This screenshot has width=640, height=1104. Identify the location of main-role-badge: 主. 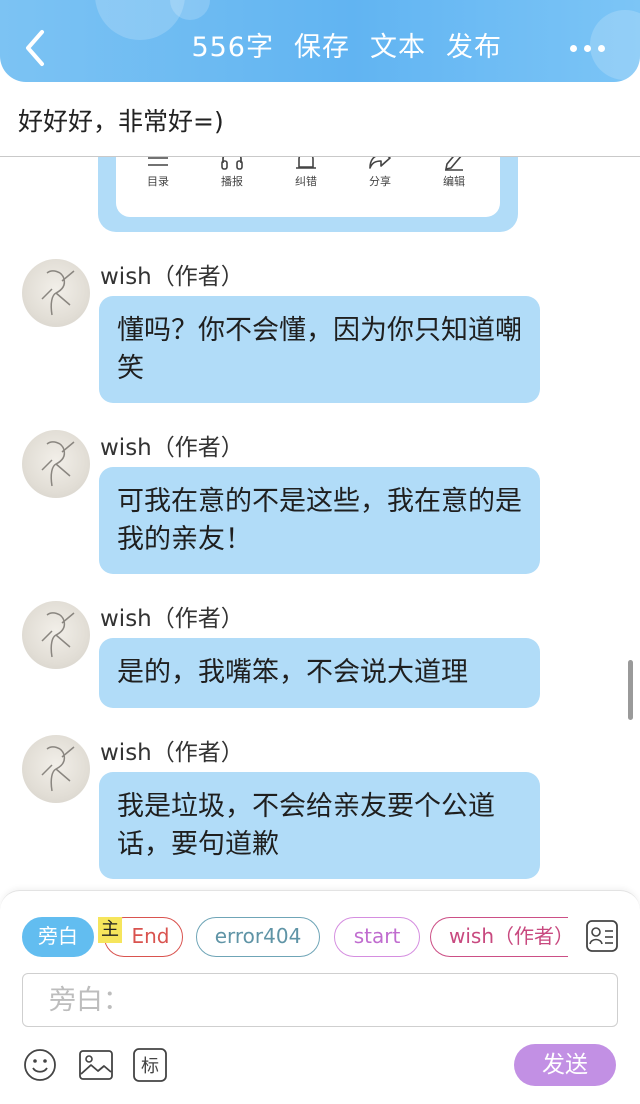
(110, 930).